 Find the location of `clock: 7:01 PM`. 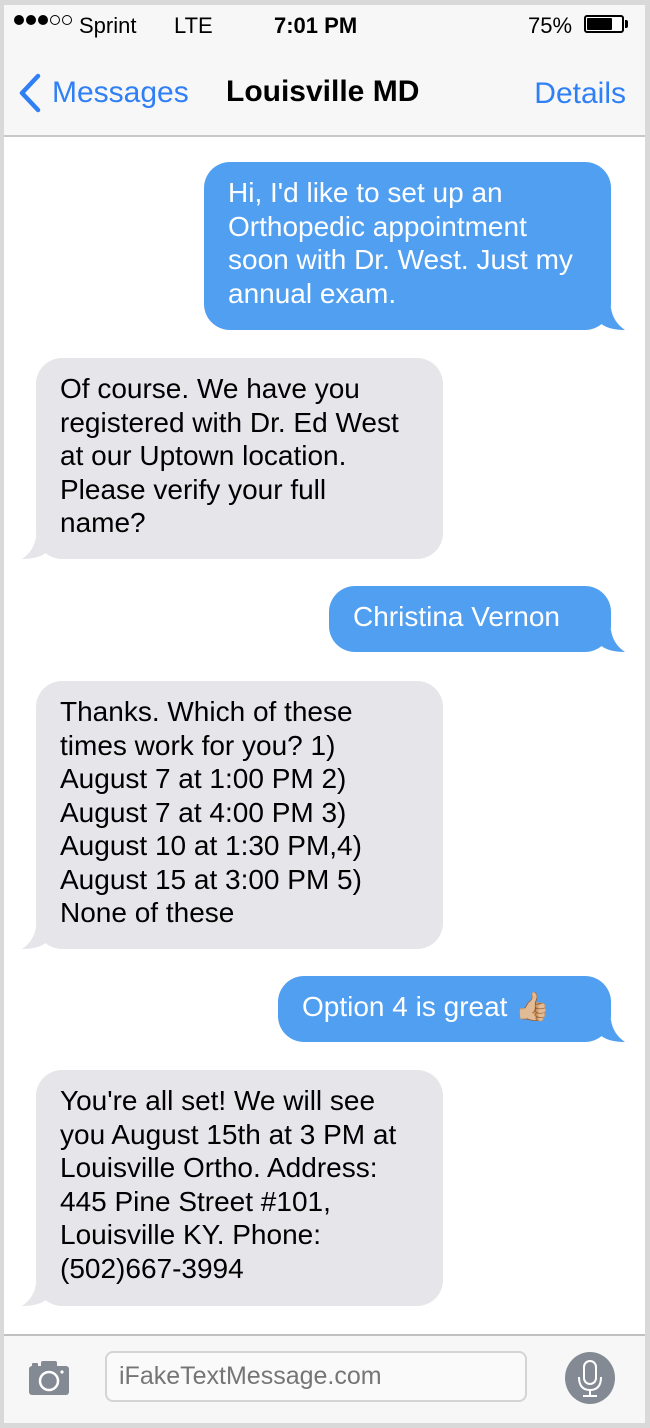

clock: 7:01 PM is located at coordinates (316, 25).